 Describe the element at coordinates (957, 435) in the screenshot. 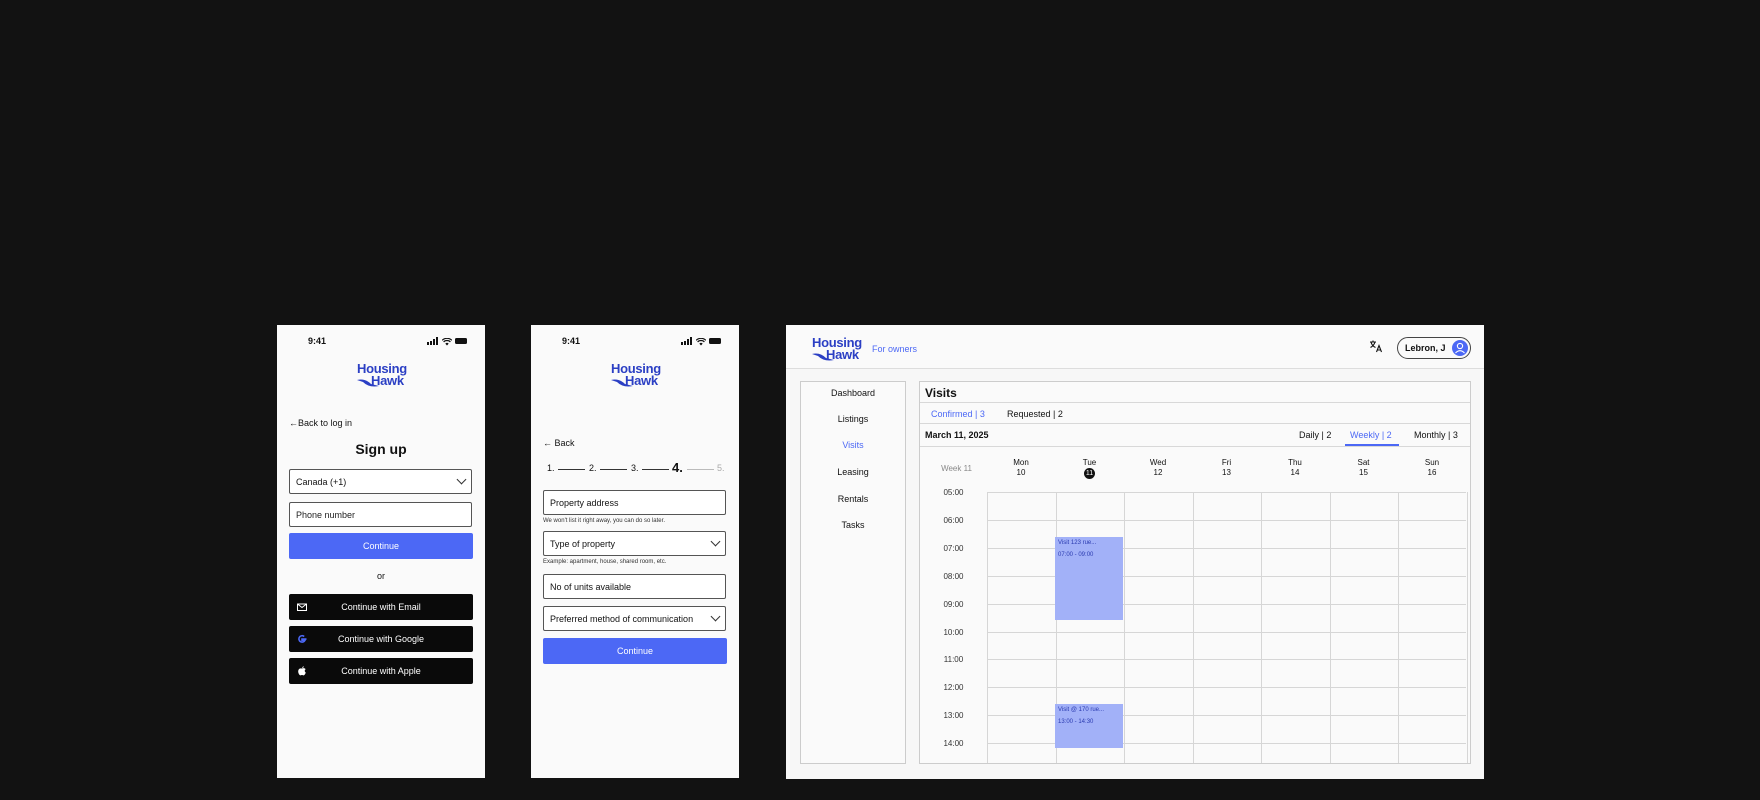

I see `current-date: March 11, 2025` at that location.